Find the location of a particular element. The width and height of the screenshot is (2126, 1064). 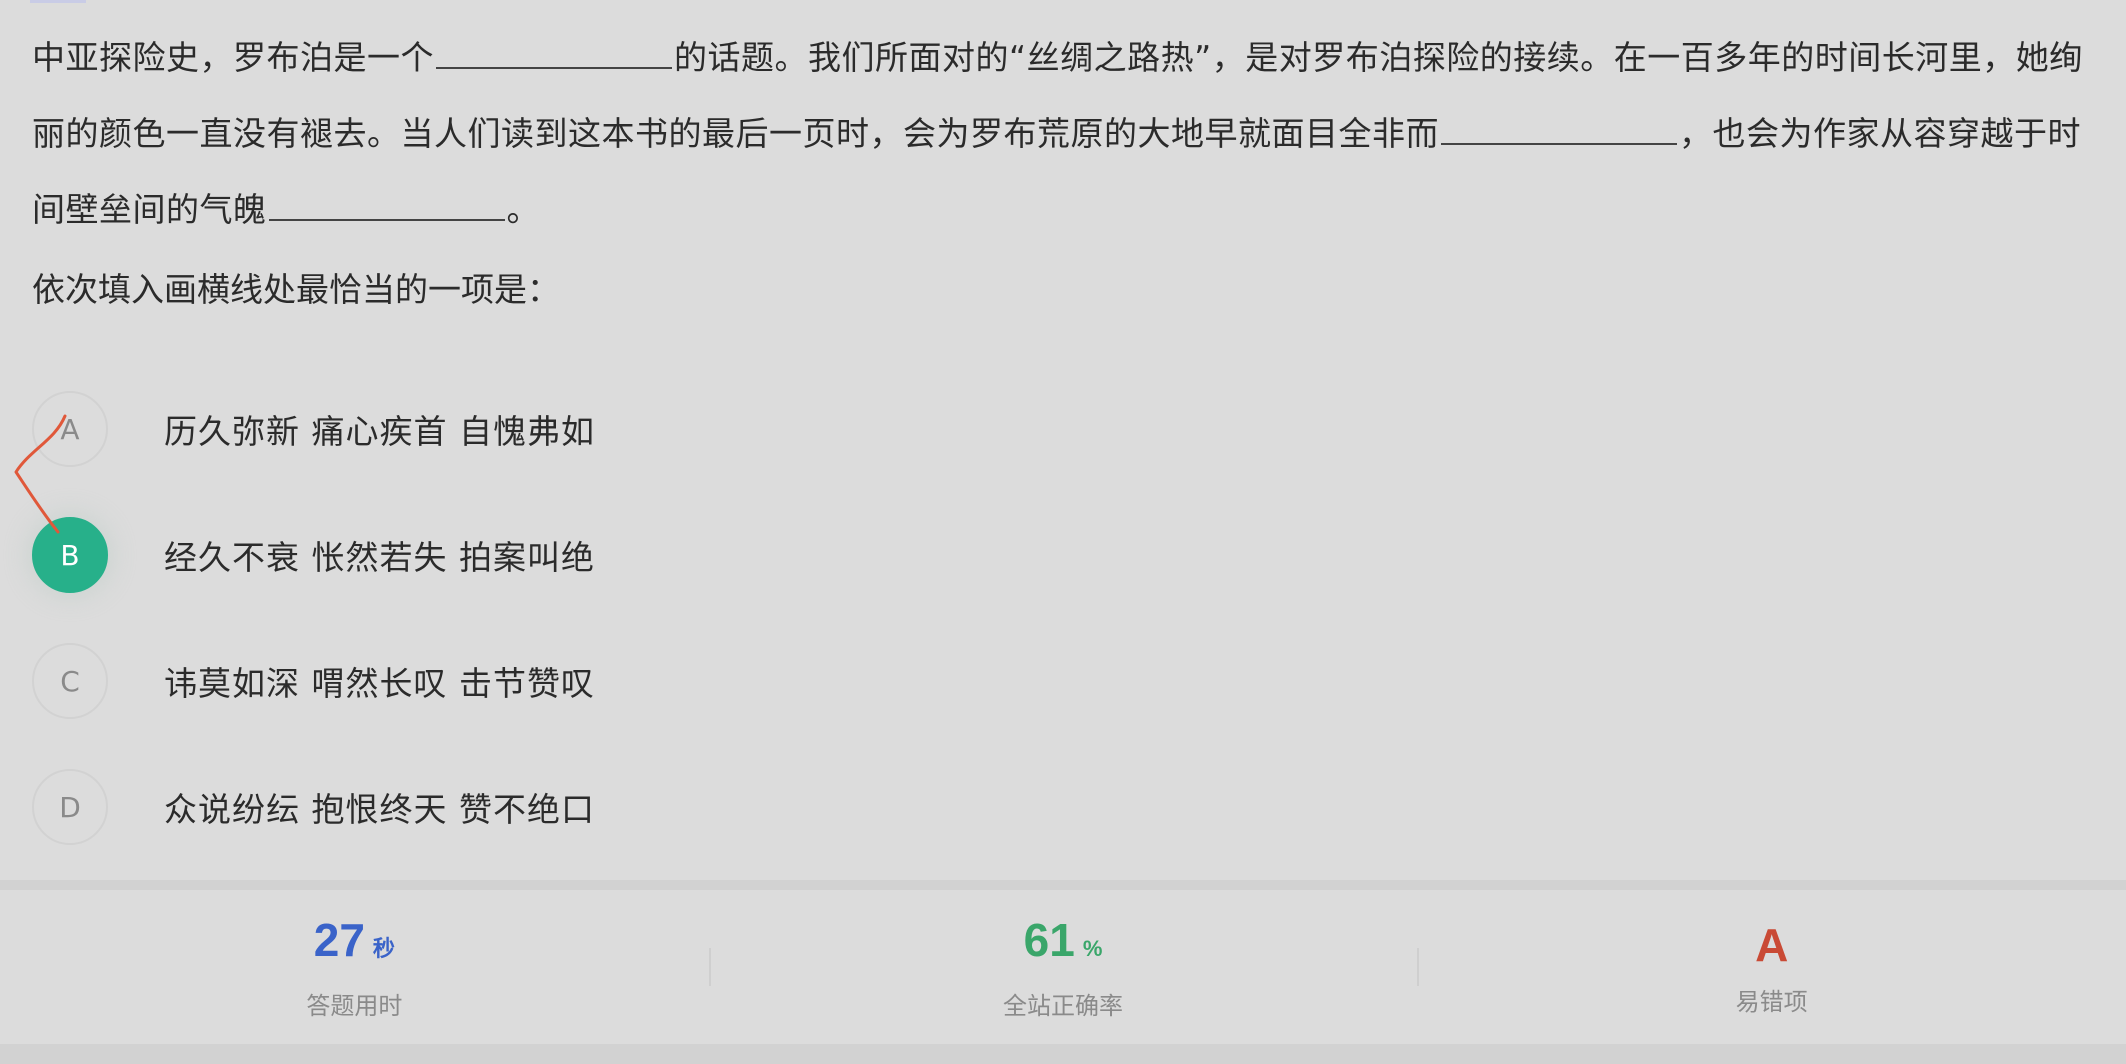

stat-answer-time: 27 秒 答题用时 is located at coordinates (354, 967).